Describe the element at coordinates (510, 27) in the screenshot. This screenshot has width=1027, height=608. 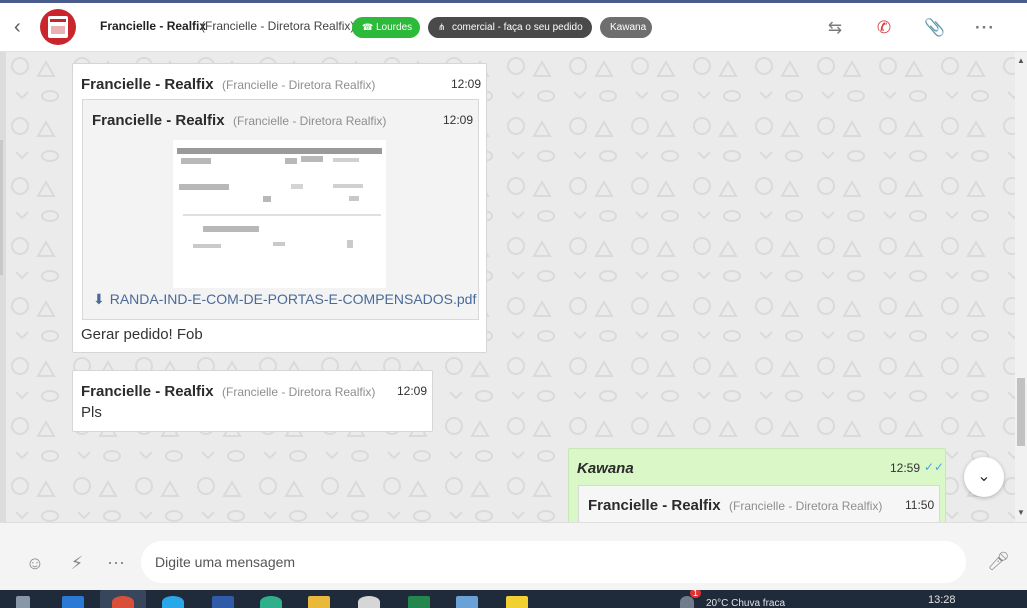
I see `tag-comercial: ⋔ comercial - faça o seu pedido` at that location.